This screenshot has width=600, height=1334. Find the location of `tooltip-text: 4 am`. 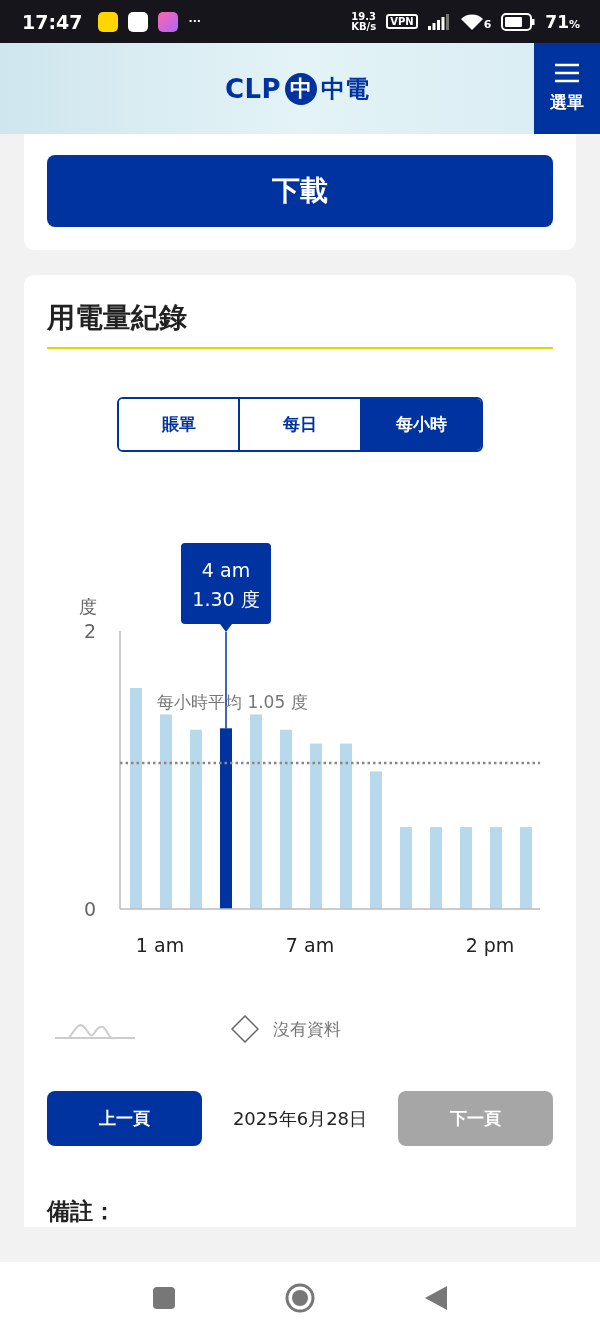

tooltip-text: 4 am is located at coordinates (226, 570).